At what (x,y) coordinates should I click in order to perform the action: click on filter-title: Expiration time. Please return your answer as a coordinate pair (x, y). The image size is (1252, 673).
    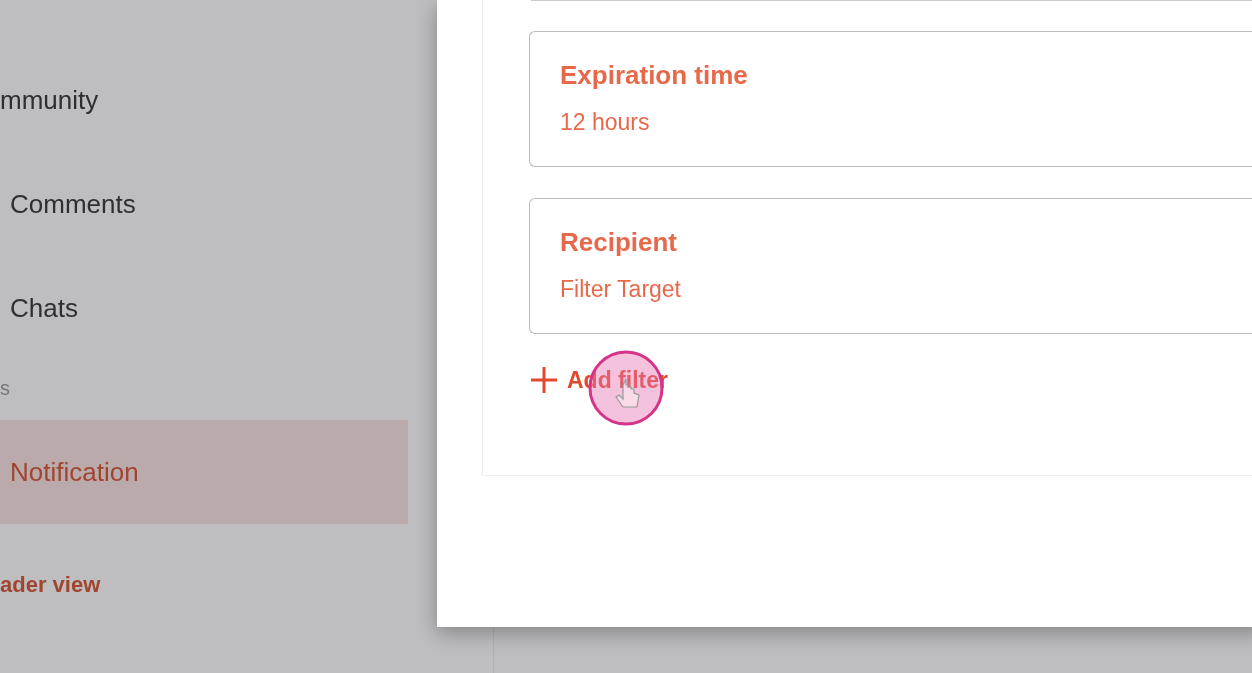
    Looking at the image, I should click on (654, 75).